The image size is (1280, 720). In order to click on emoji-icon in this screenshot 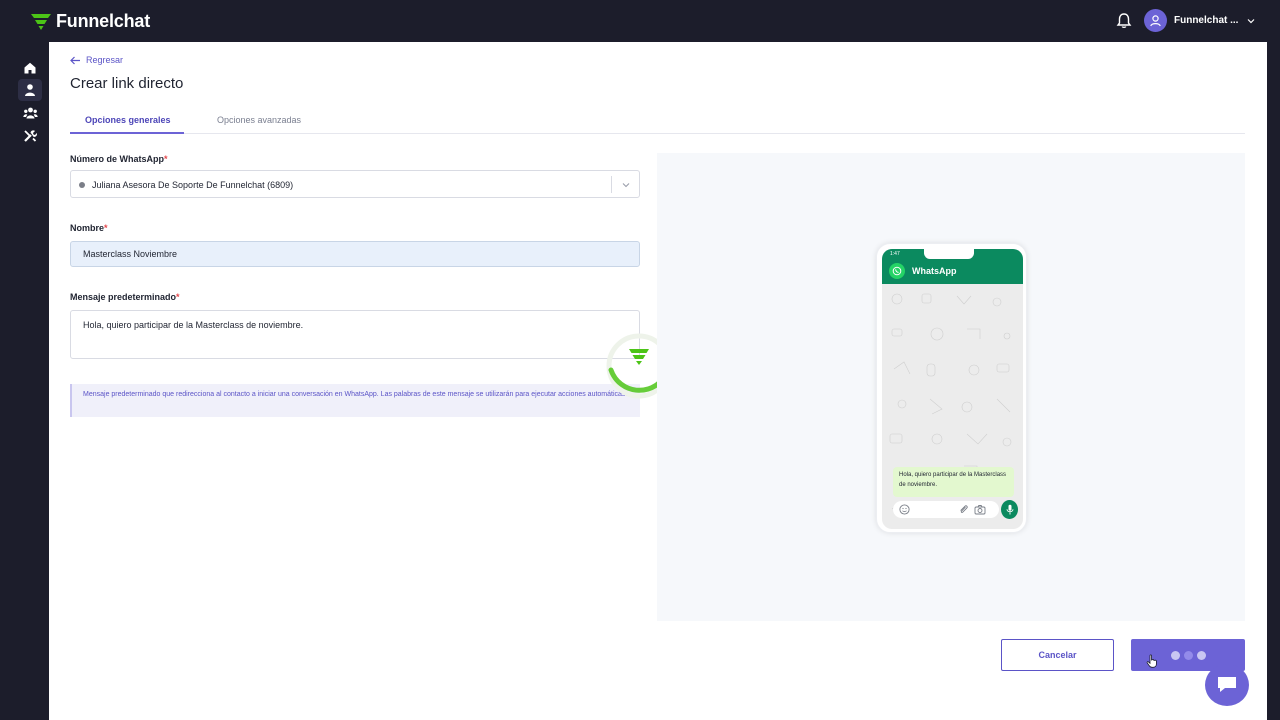, I will do `click(904, 509)`.